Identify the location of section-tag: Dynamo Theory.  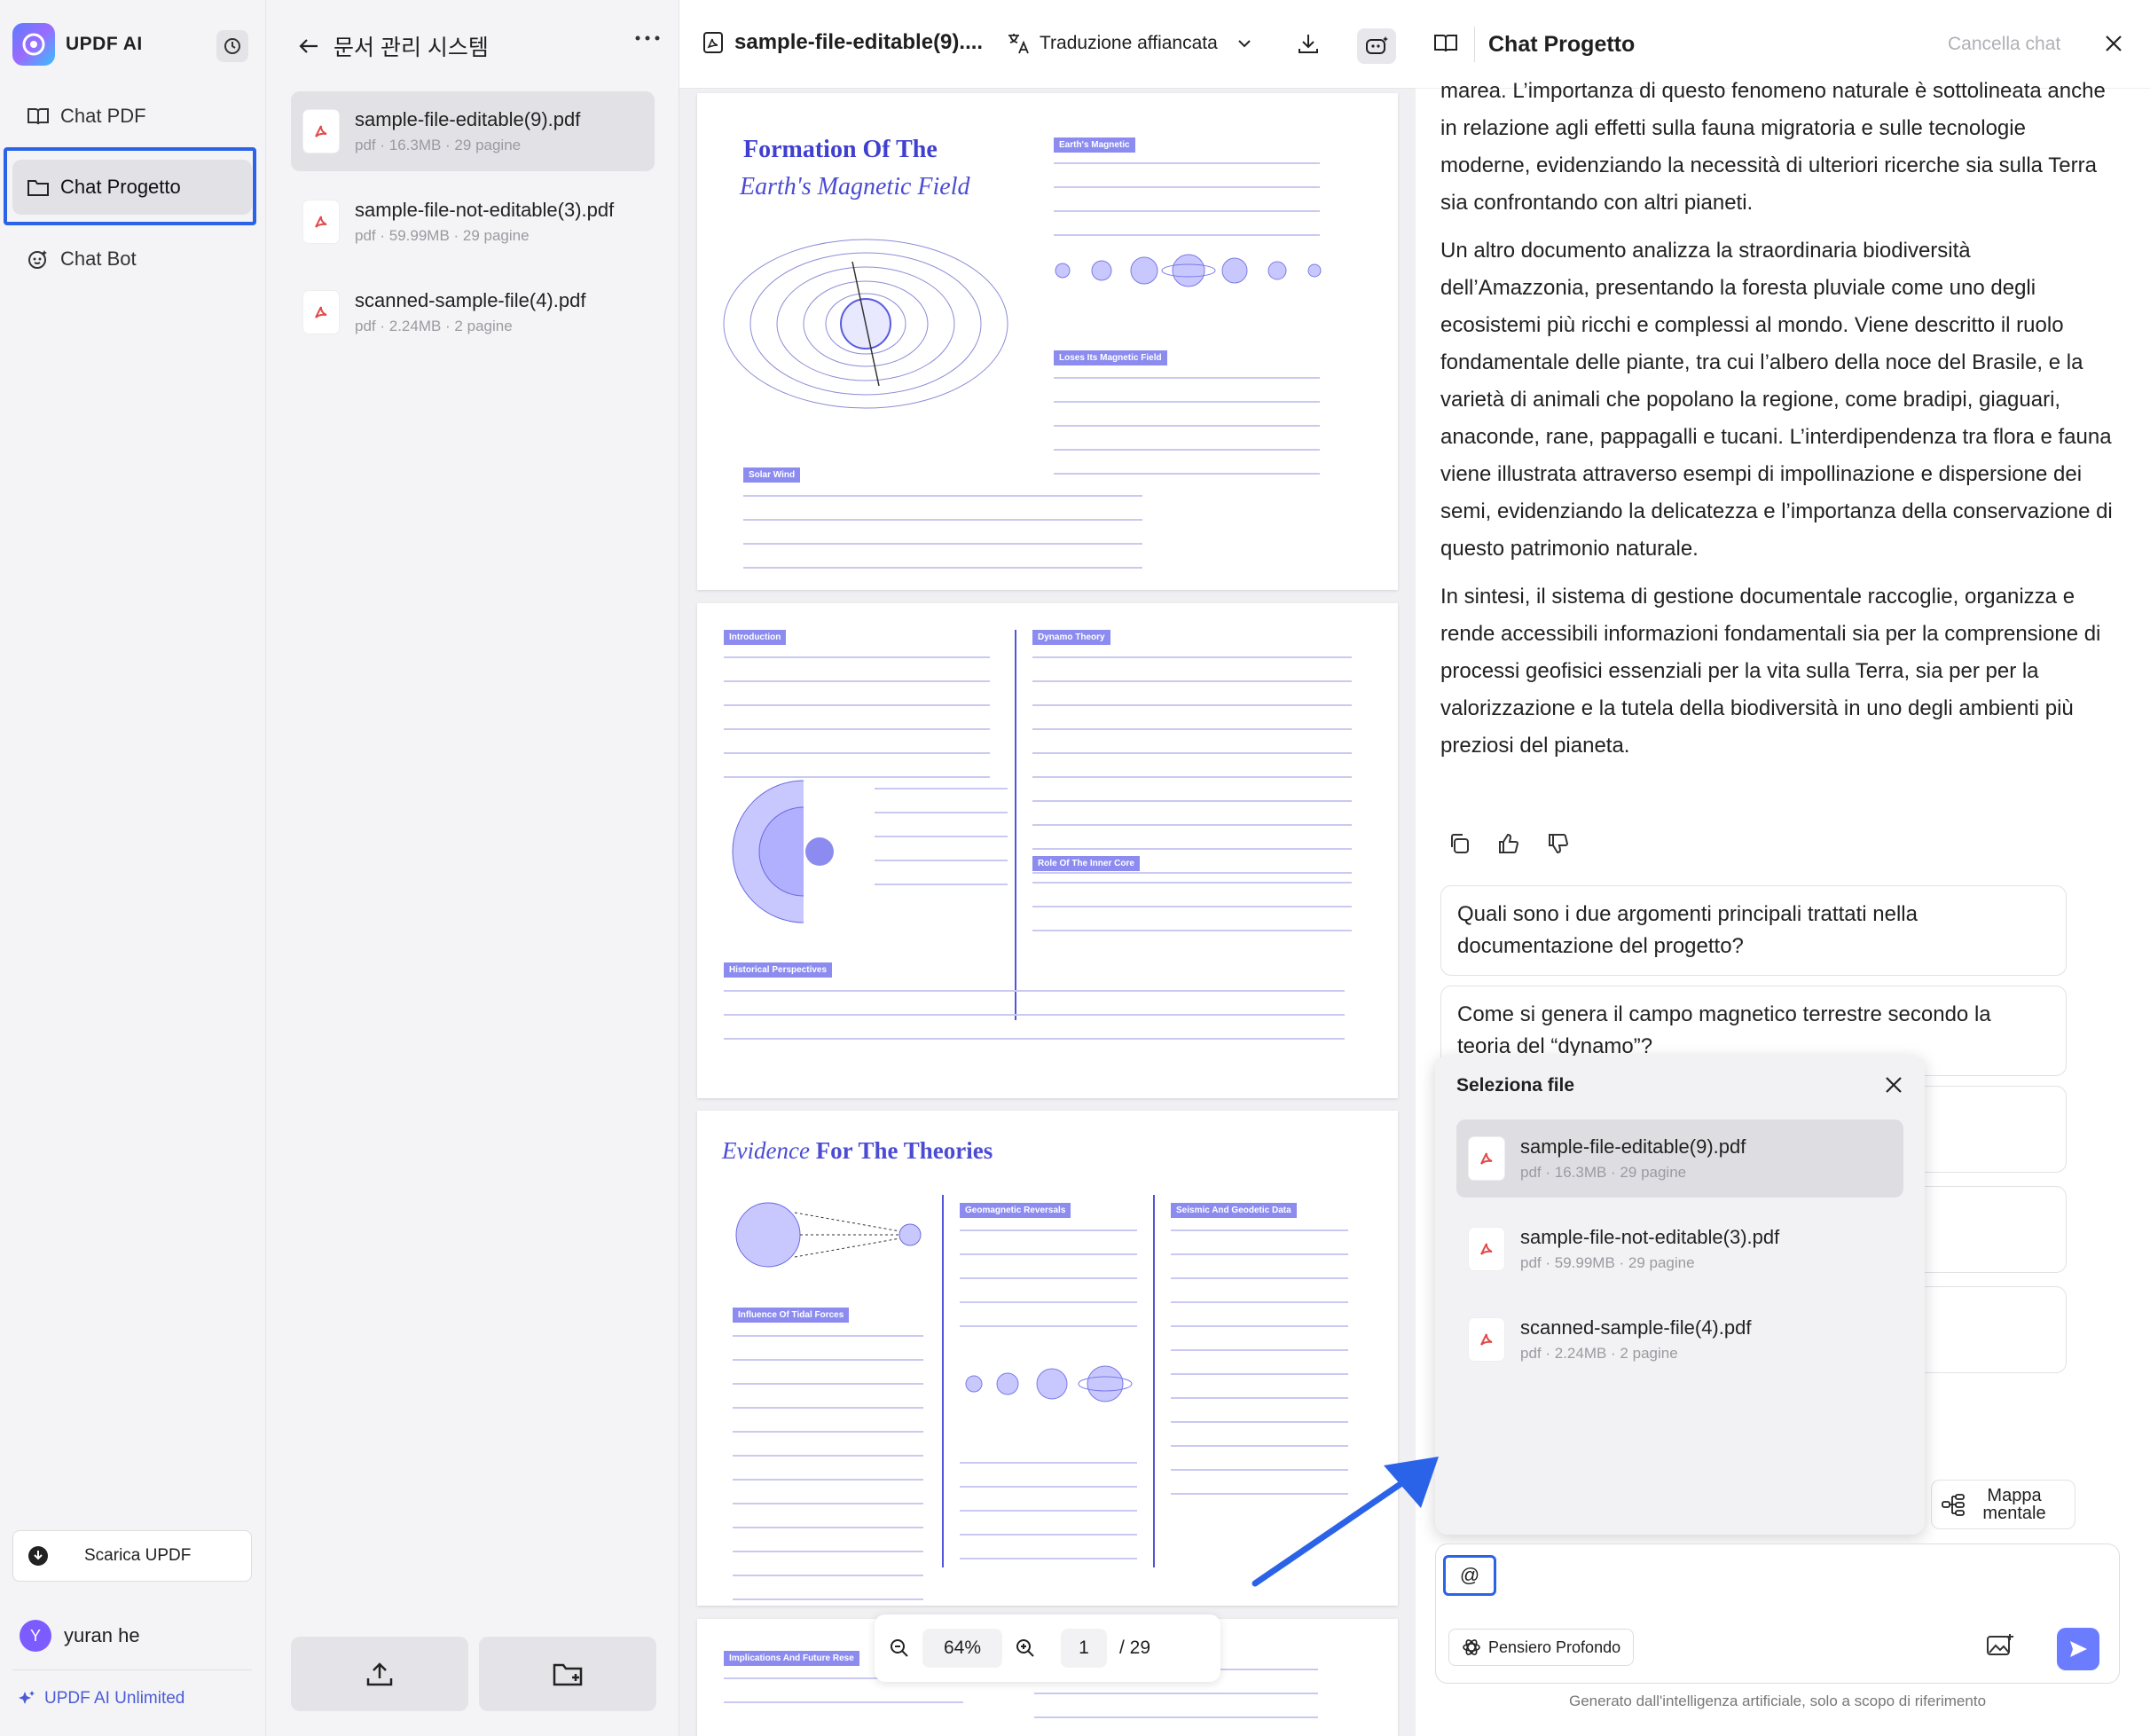
(1071, 637).